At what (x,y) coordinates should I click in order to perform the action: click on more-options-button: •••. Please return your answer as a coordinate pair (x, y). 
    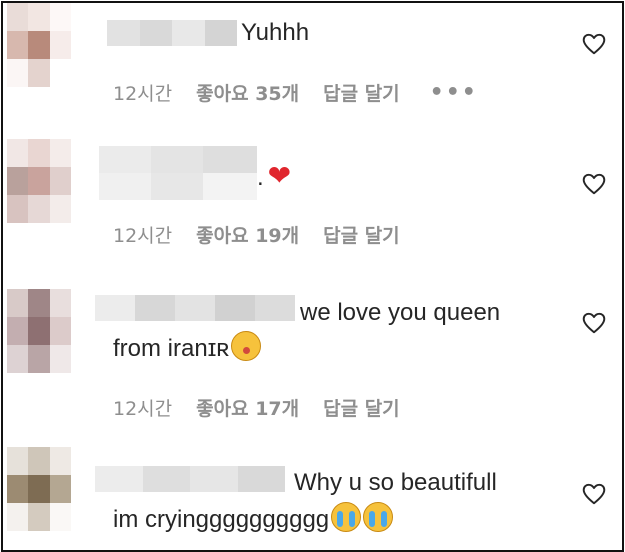
    Looking at the image, I should click on (454, 92).